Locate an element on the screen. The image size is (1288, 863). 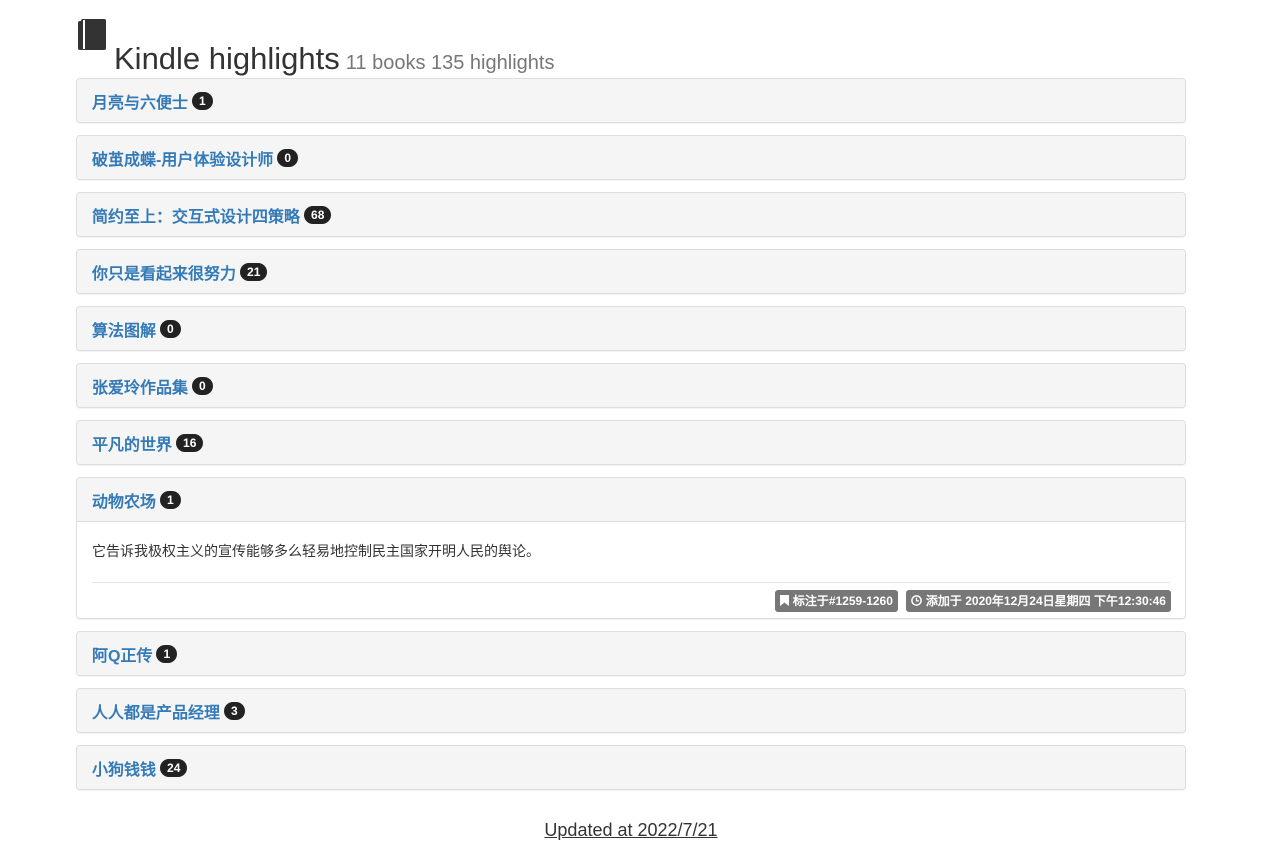
summary-text: 11 books 135 highlights is located at coordinates (450, 62).